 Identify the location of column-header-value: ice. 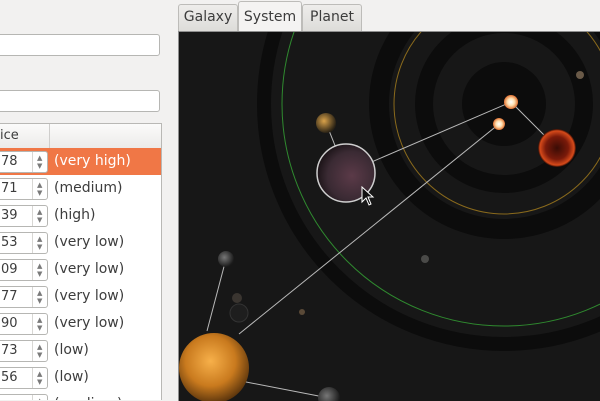
(25, 136).